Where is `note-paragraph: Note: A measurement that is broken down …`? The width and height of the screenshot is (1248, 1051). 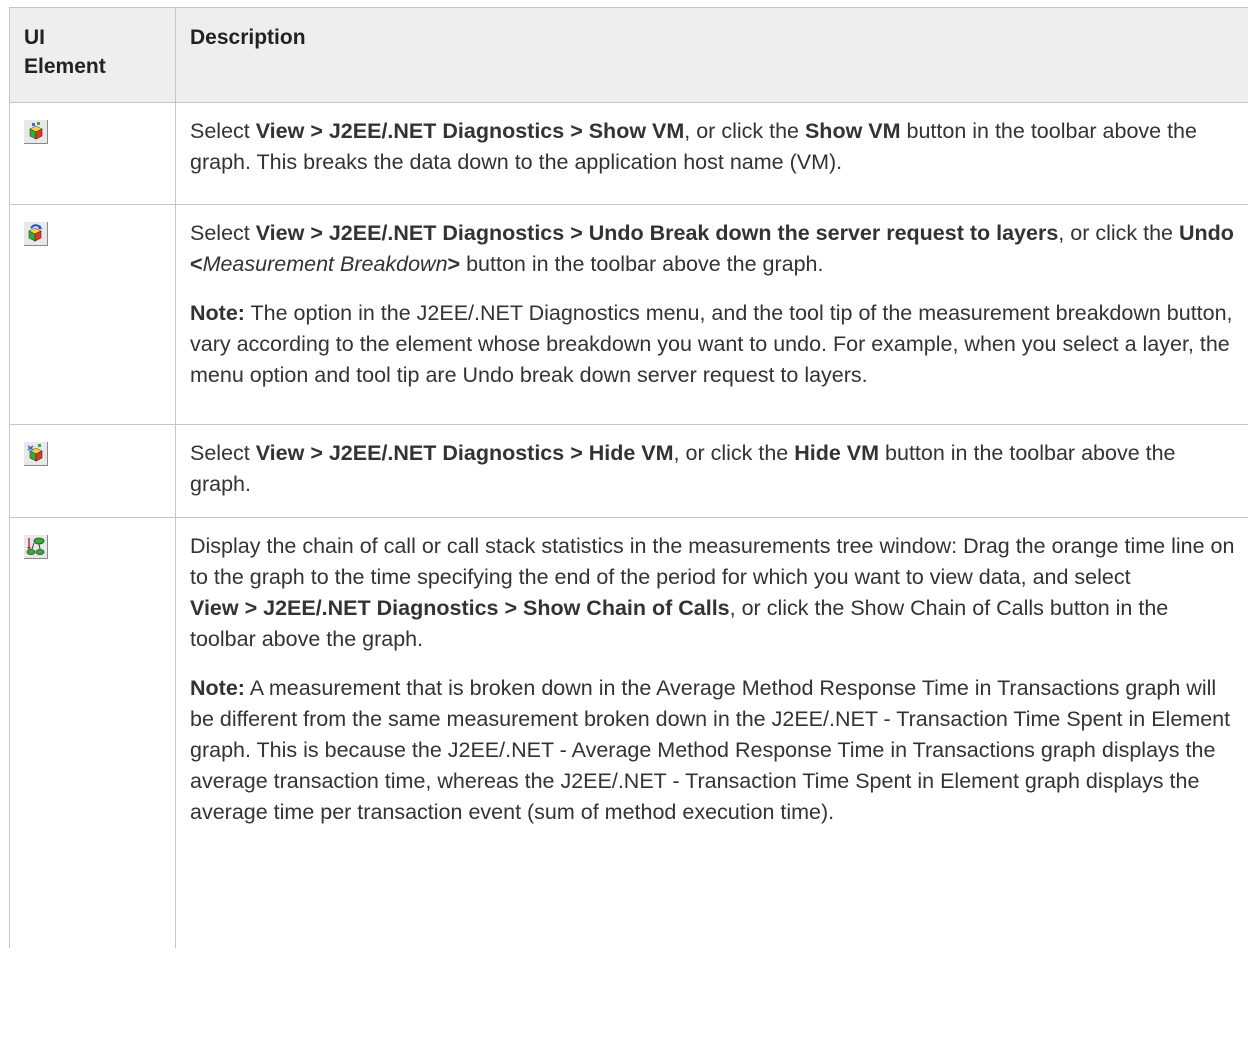
note-paragraph: Note: A measurement that is broken down … is located at coordinates (710, 750).